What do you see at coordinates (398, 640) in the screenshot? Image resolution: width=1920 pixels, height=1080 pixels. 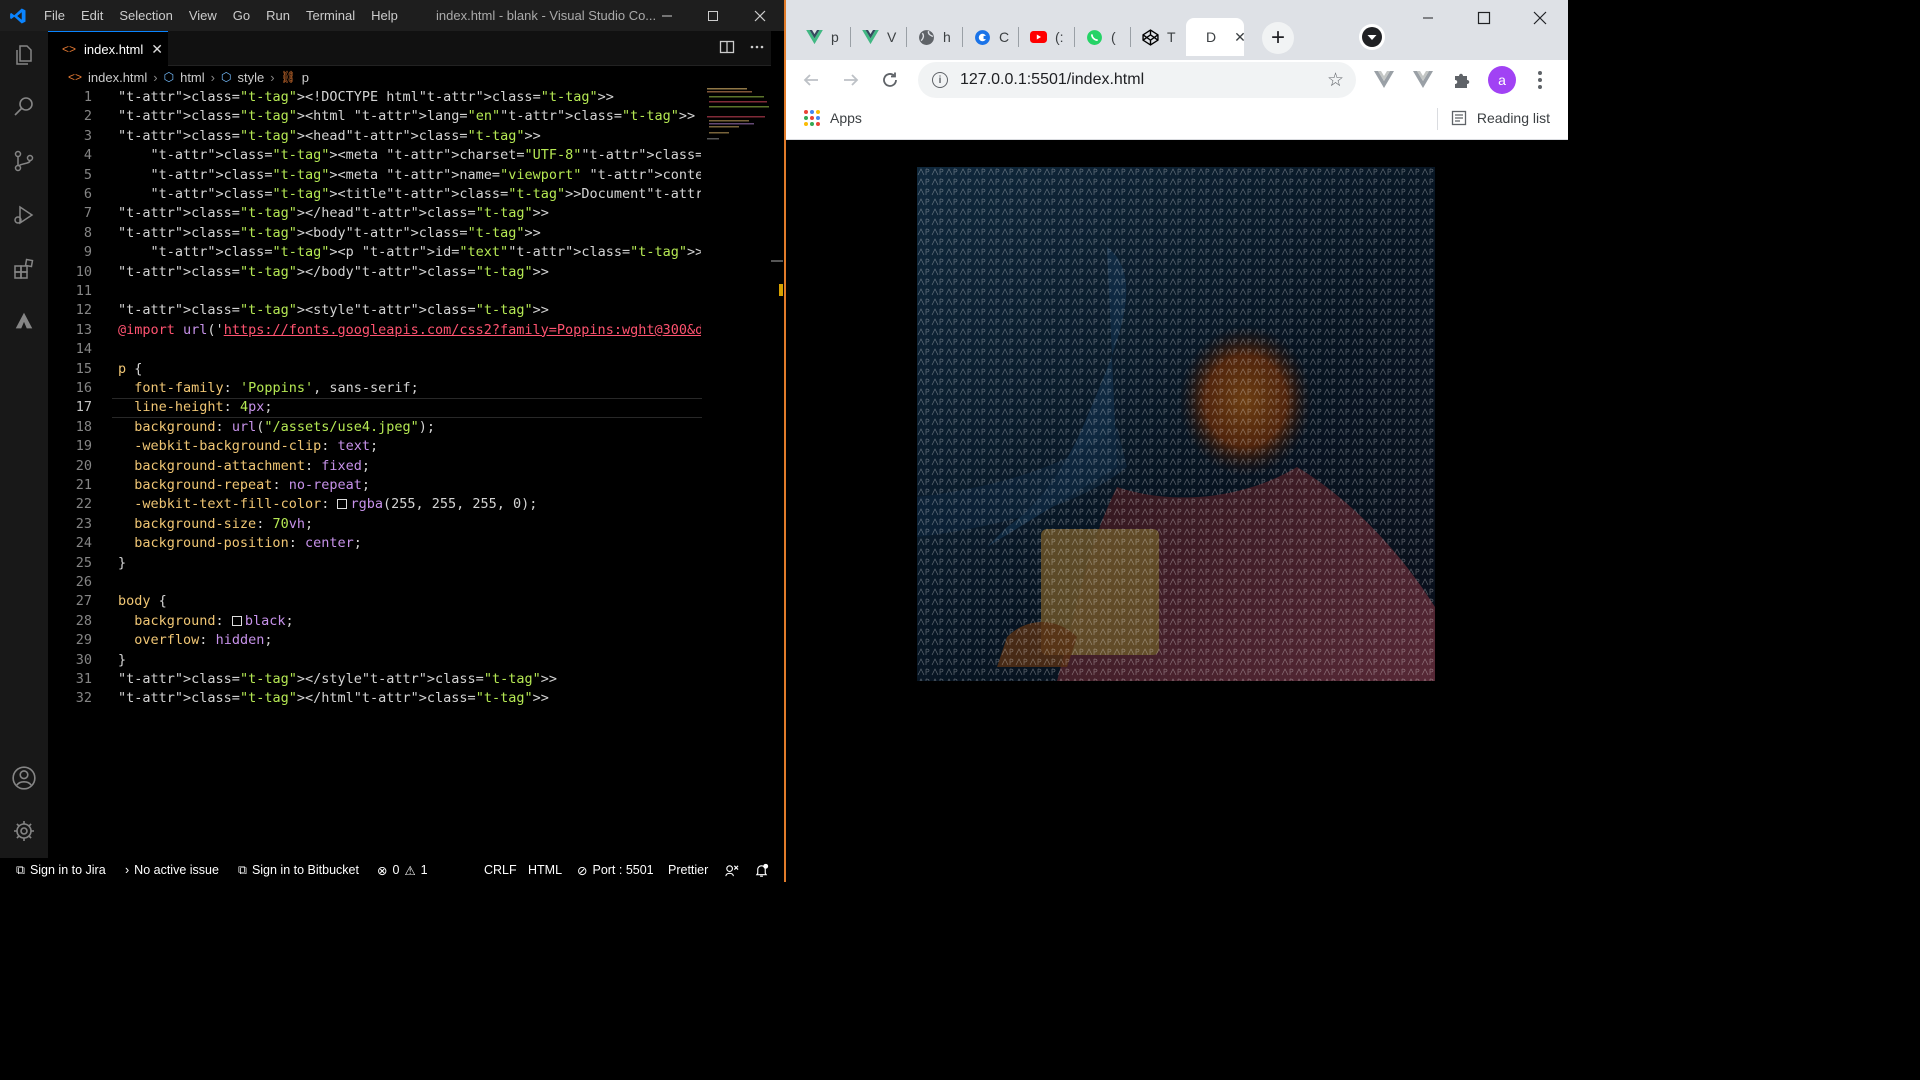 I see `code-line: 29 overflow: hidden;` at bounding box center [398, 640].